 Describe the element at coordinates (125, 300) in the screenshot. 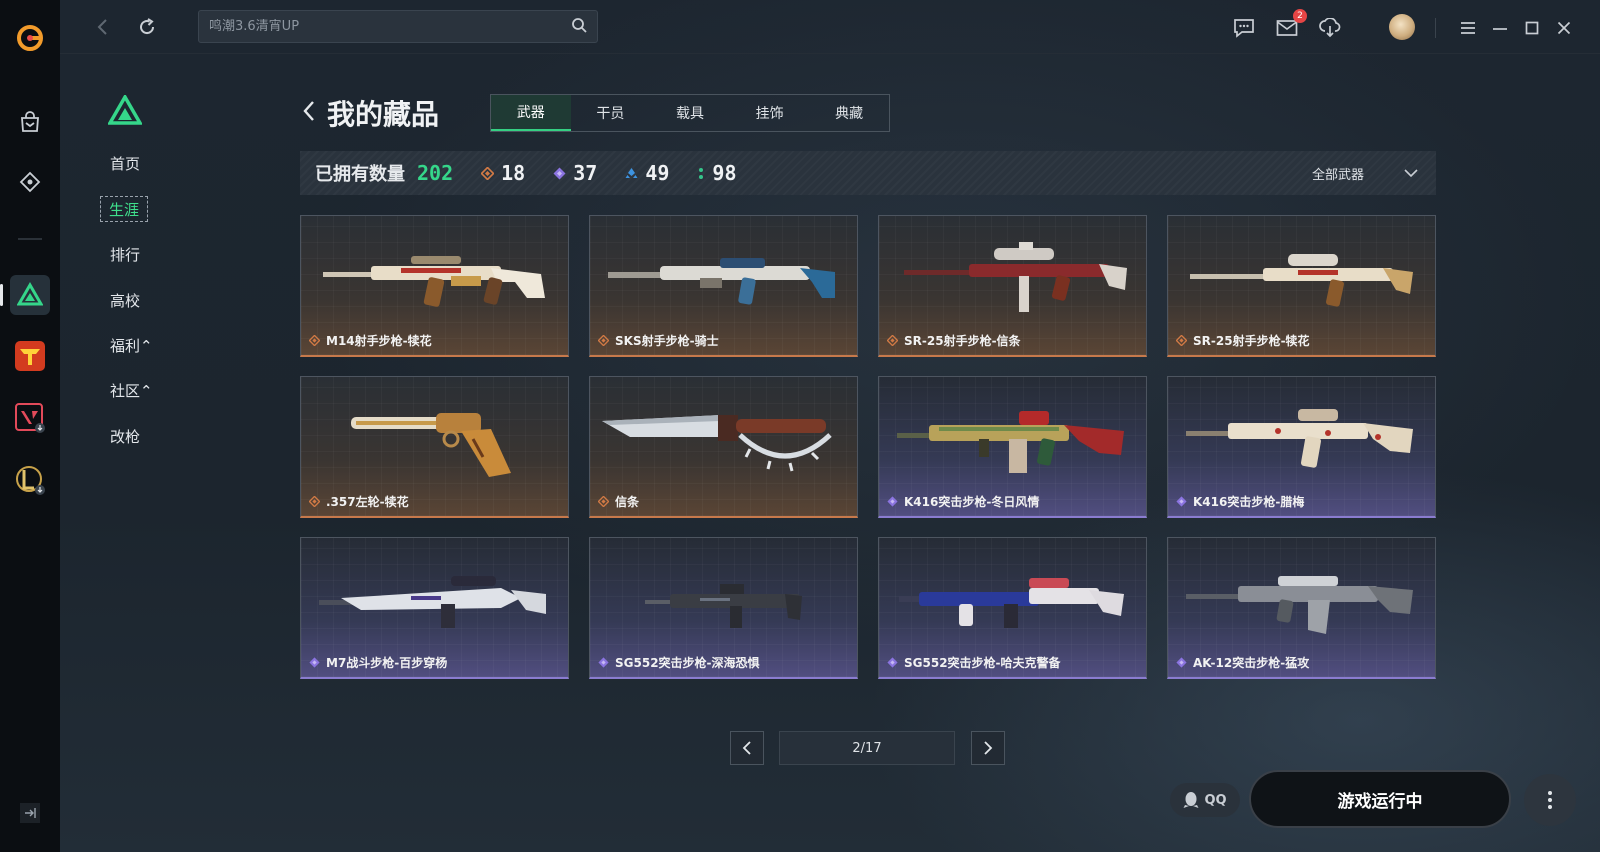

I see `sidenav-college: 高校` at that location.